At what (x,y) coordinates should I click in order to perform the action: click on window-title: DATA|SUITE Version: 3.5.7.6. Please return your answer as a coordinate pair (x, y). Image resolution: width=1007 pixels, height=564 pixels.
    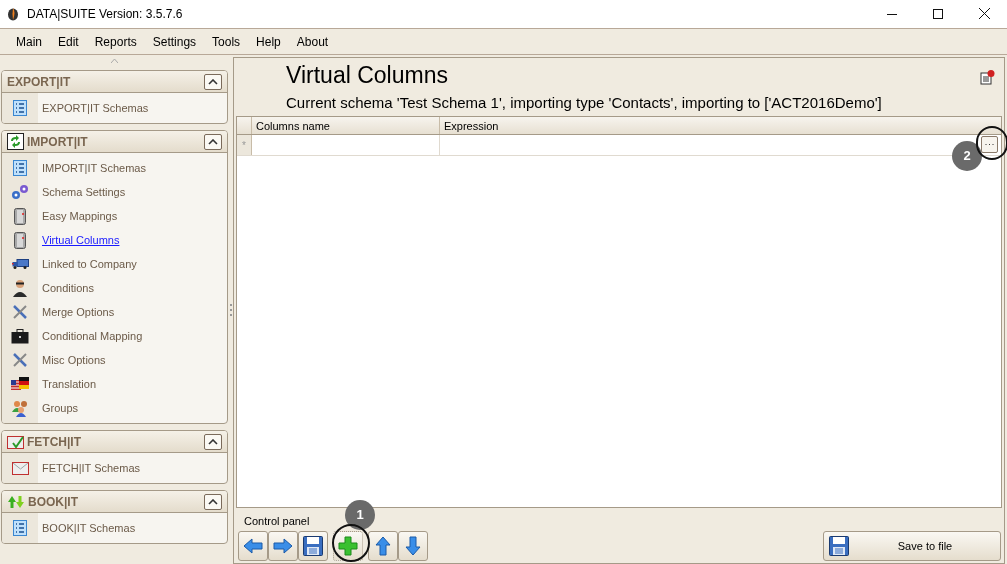
    Looking at the image, I should click on (105, 14).